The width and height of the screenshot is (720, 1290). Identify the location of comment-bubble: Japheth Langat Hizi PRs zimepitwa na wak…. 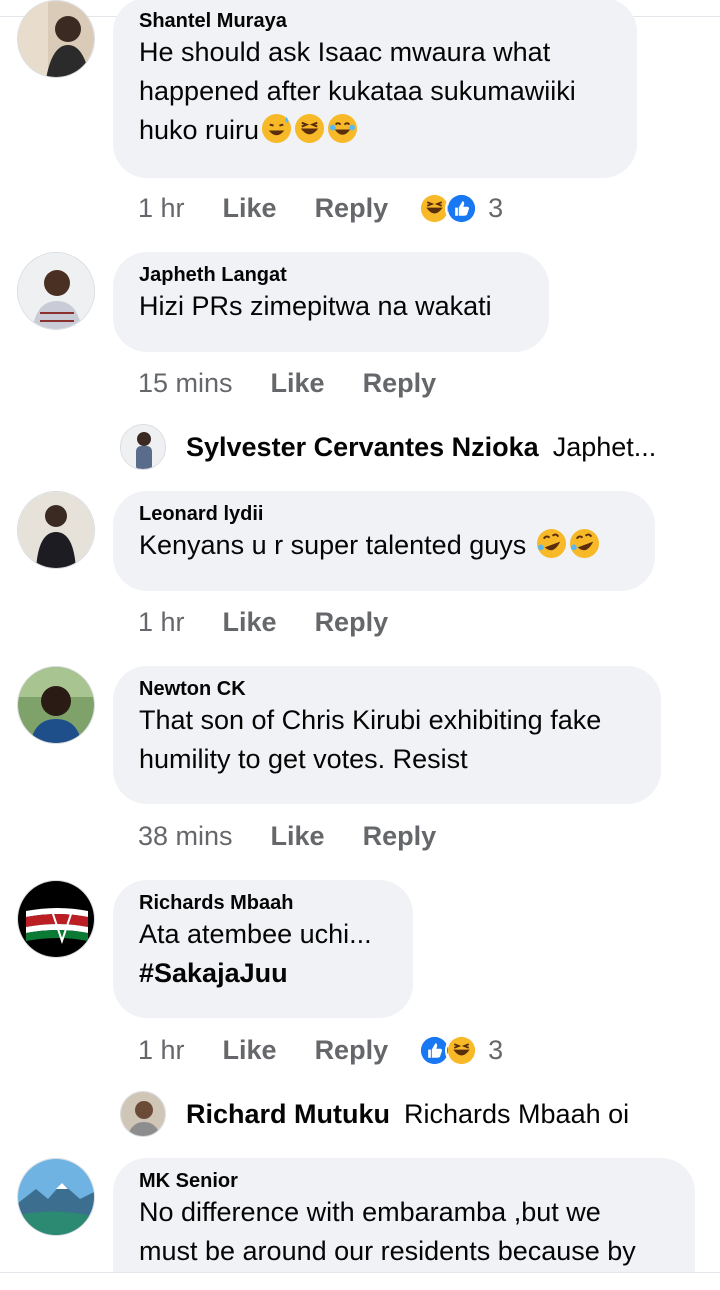
(331, 302).